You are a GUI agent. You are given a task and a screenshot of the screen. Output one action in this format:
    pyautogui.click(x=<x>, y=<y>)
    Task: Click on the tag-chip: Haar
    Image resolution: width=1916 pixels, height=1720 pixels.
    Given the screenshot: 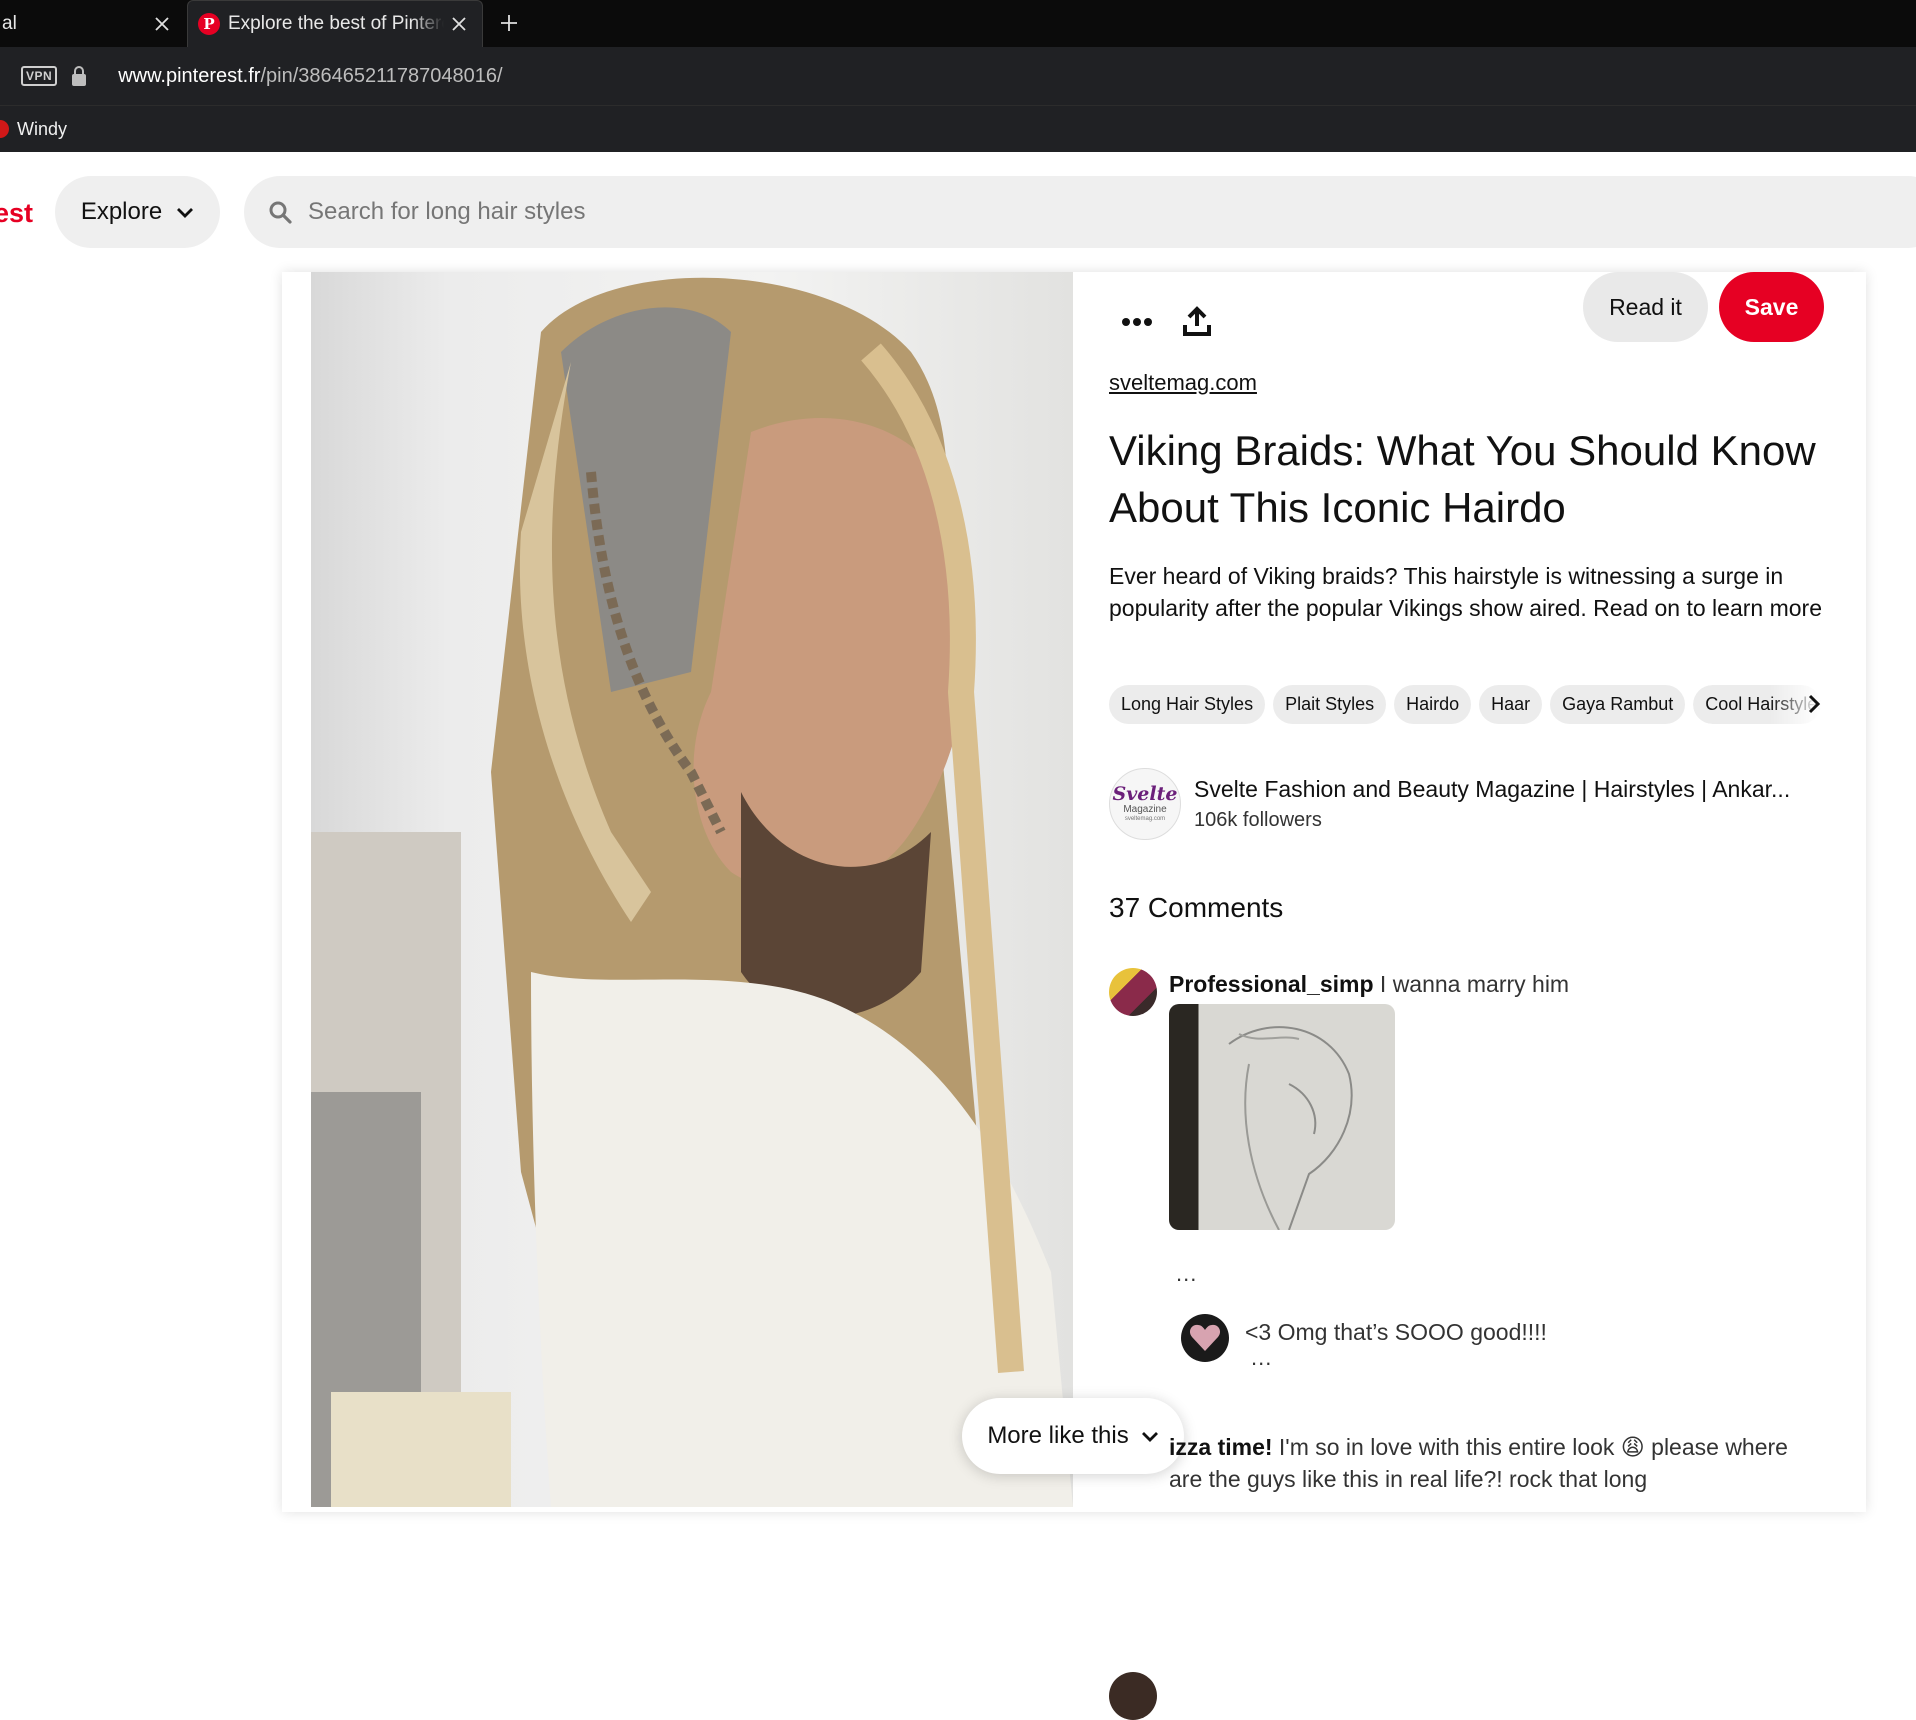 What is the action you would take?
    pyautogui.click(x=1511, y=704)
    